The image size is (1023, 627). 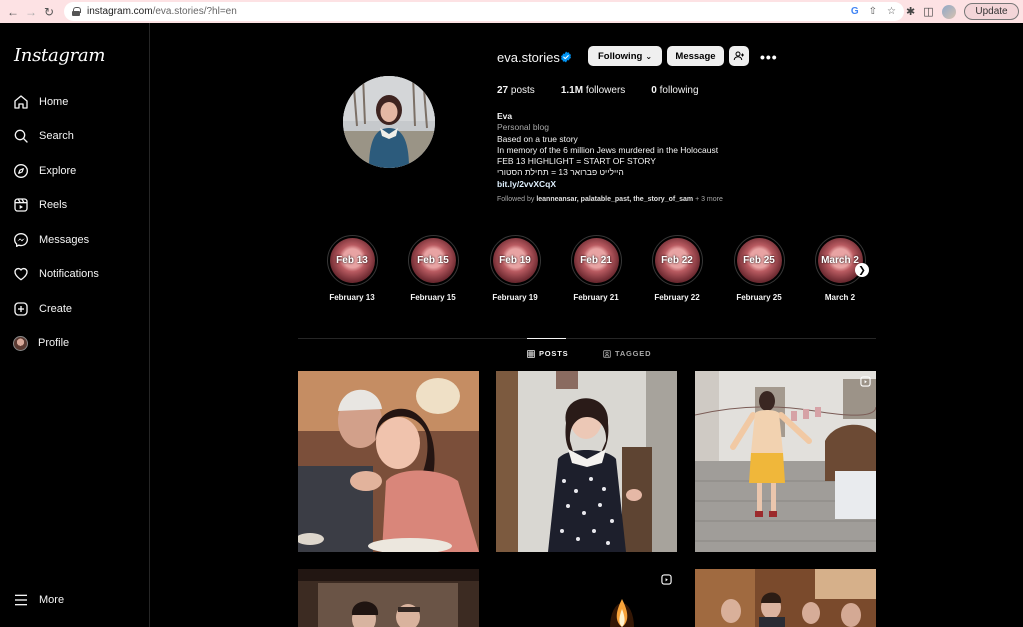 What do you see at coordinates (76, 11) in the screenshot?
I see `lock-icon` at bounding box center [76, 11].